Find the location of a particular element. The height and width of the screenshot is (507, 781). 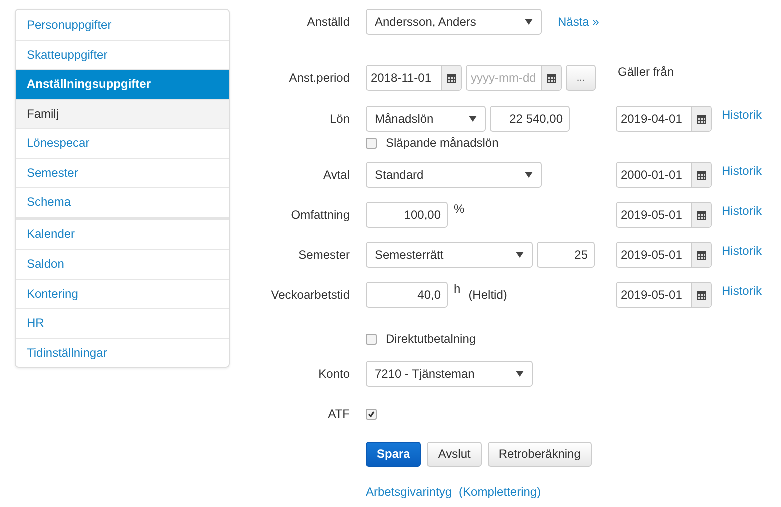

sidebar-item: Lönespecar is located at coordinates (122, 143).